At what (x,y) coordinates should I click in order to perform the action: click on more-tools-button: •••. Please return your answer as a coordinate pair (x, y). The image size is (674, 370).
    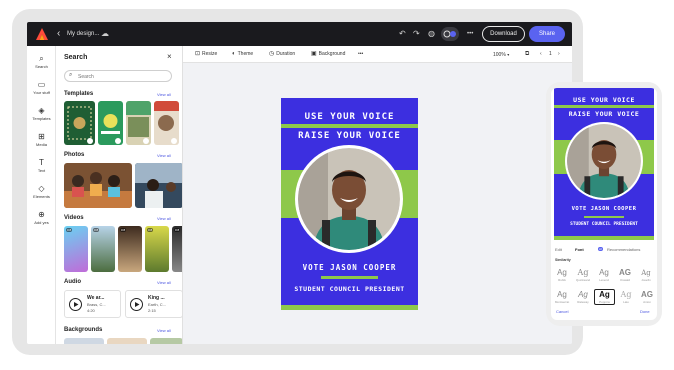
    Looking at the image, I should click on (360, 54).